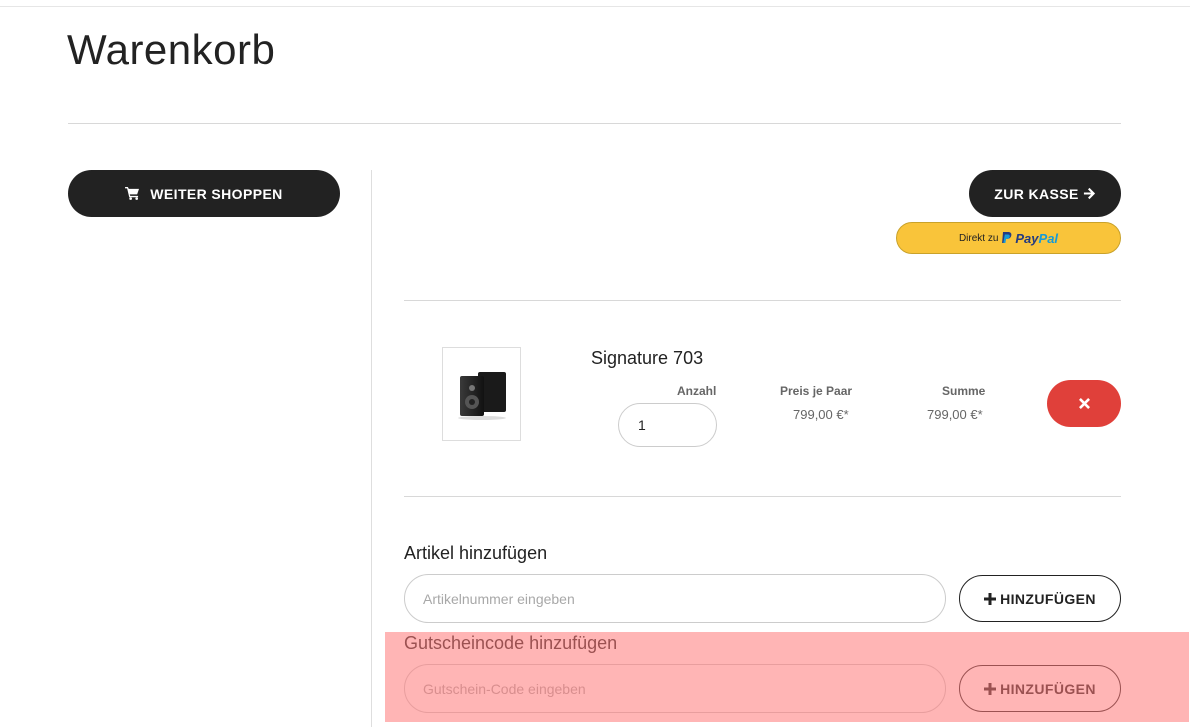 This screenshot has width=1190, height=727. Describe the element at coordinates (132, 193) in the screenshot. I see `cart-icon` at that location.